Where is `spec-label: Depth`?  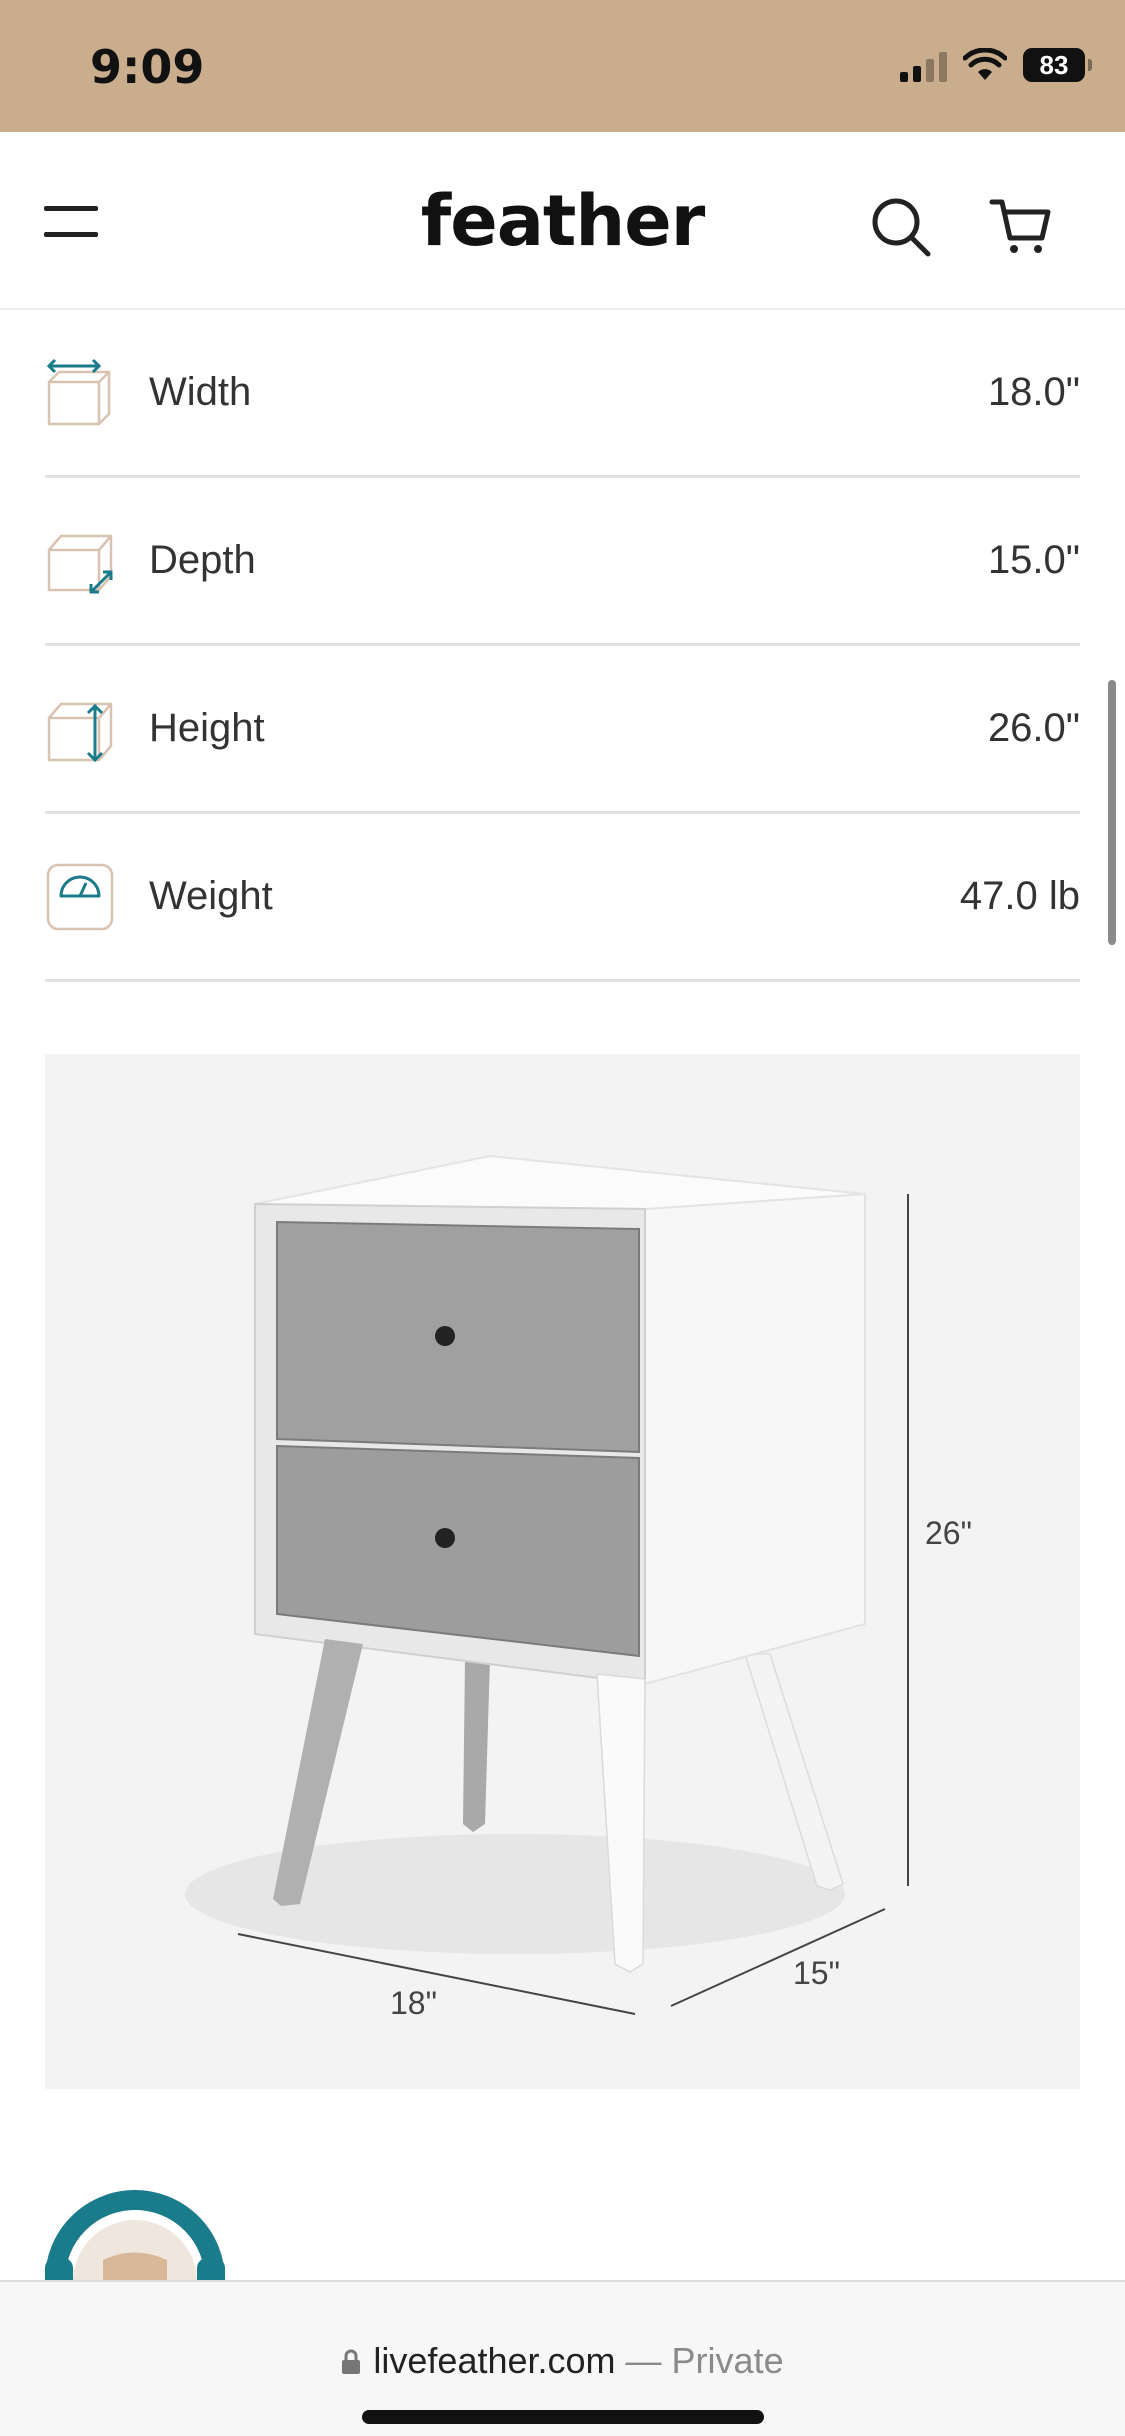 spec-label: Depth is located at coordinates (202, 560).